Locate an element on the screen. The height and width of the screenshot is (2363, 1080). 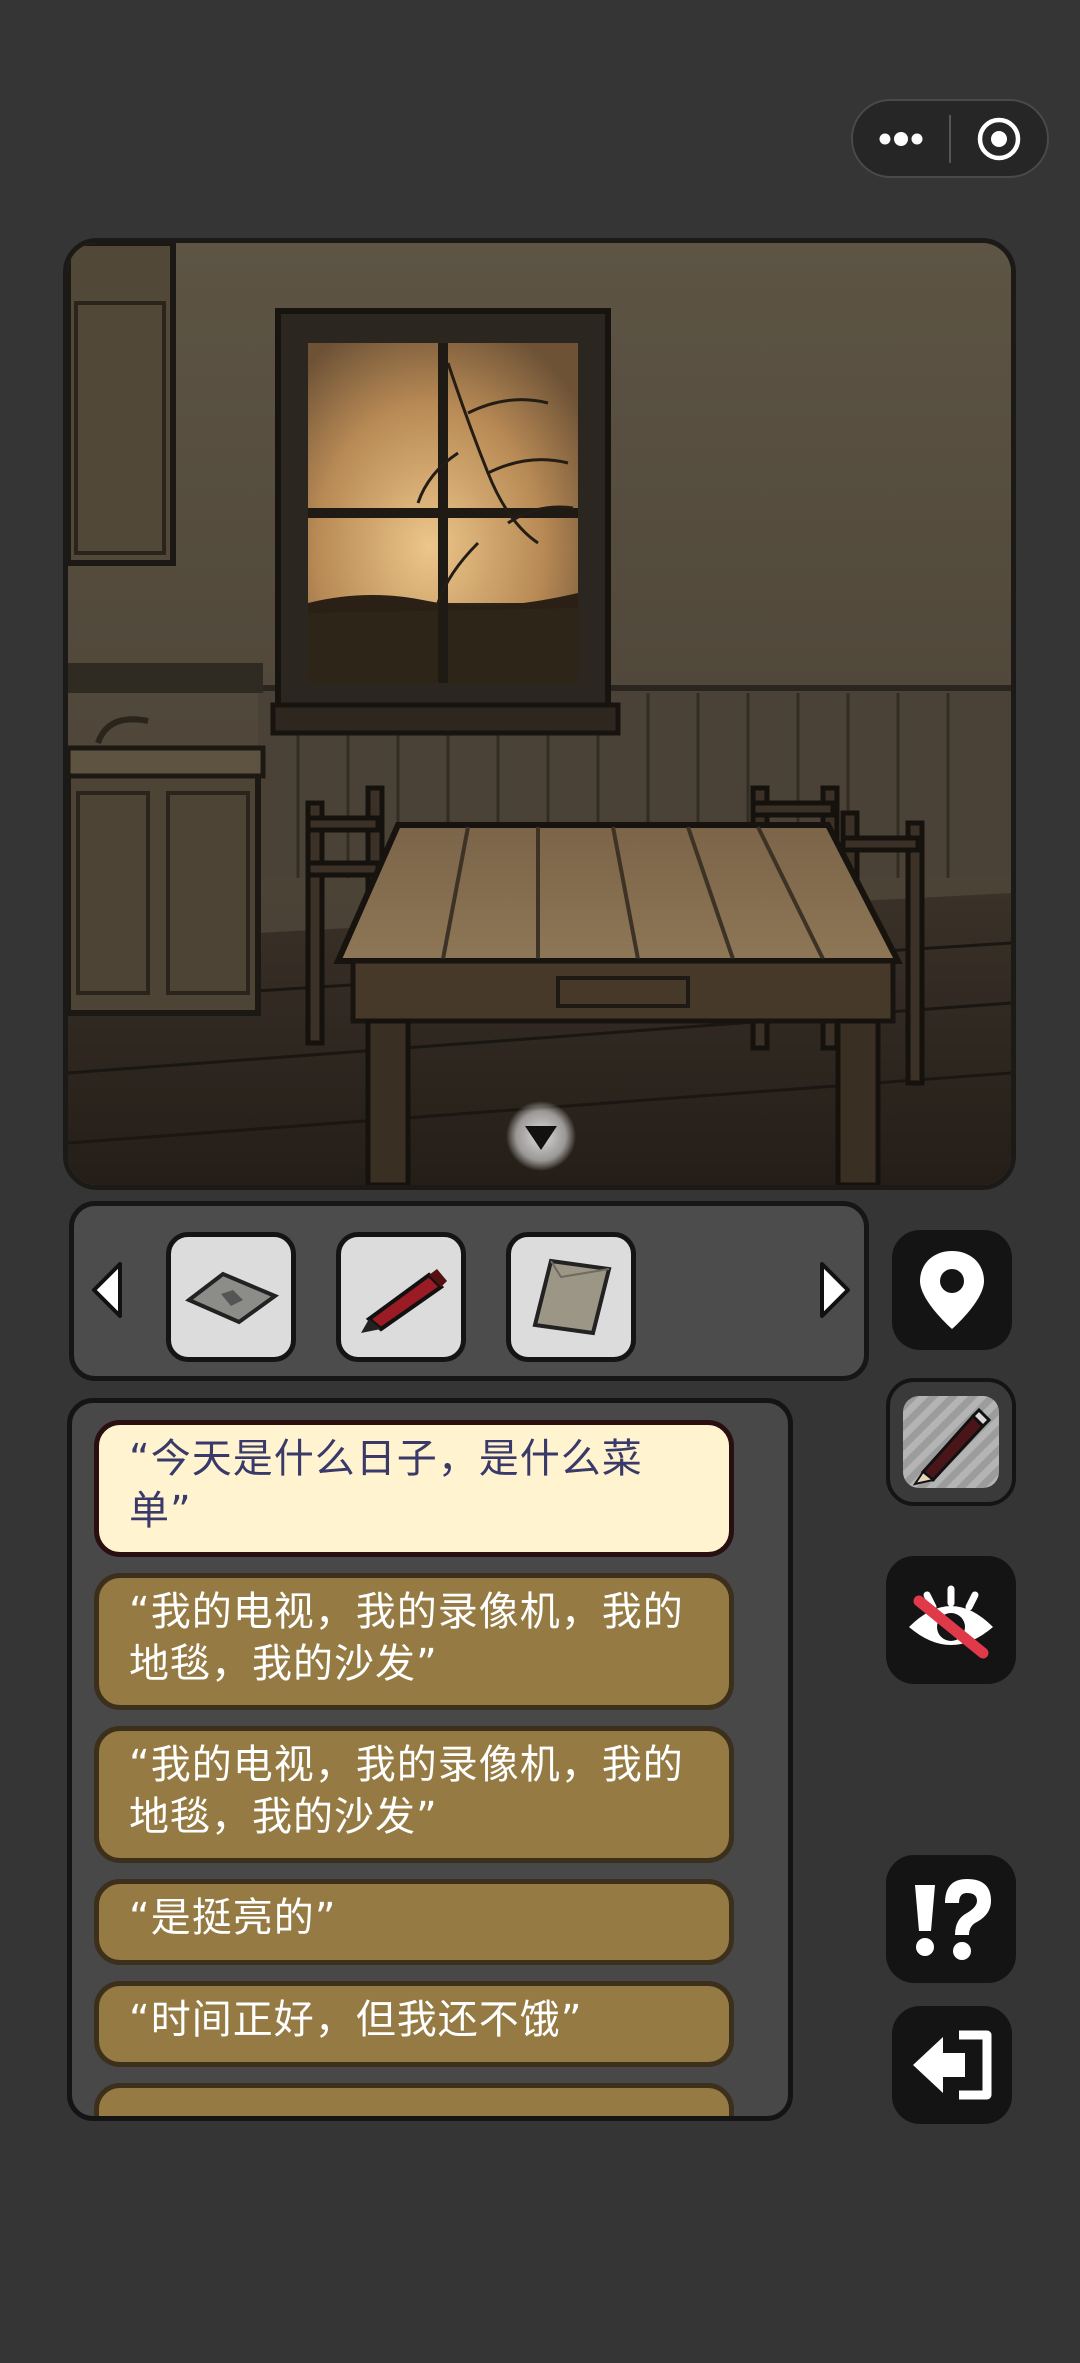
map-button is located at coordinates (952, 1290).